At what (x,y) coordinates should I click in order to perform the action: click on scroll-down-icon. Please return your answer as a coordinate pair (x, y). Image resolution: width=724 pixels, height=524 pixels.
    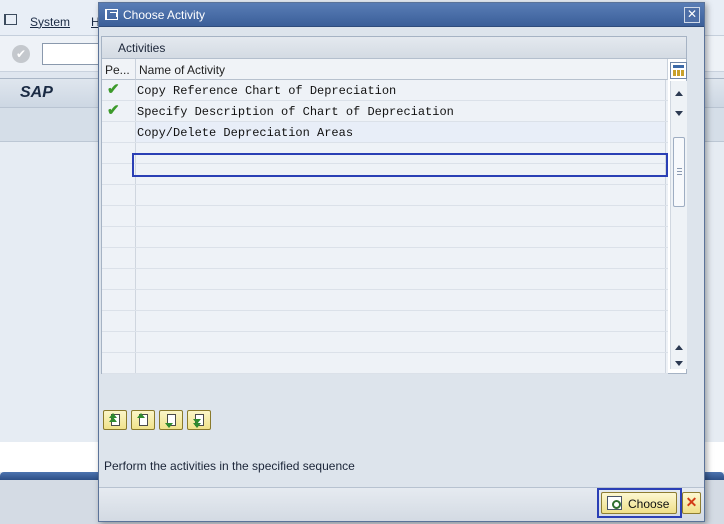
    Looking at the image, I should click on (679, 113).